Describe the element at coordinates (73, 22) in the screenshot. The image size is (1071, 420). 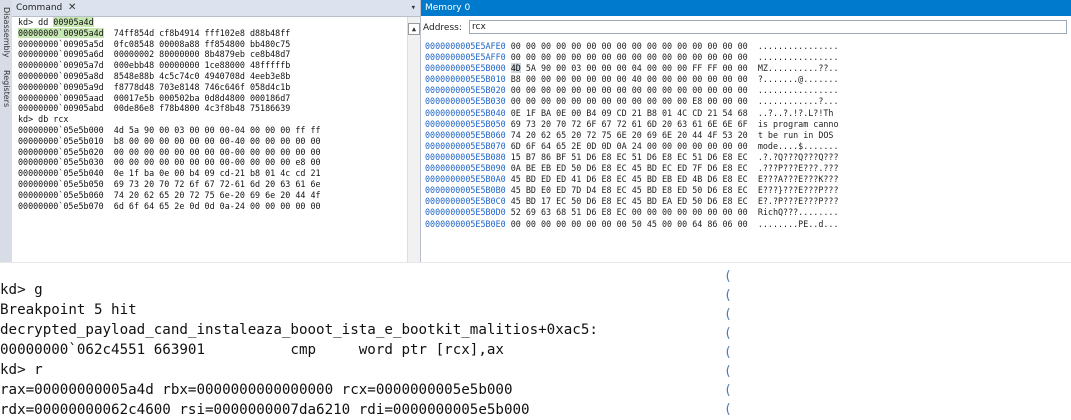
I see `highlighted-address: 00905a4d` at that location.